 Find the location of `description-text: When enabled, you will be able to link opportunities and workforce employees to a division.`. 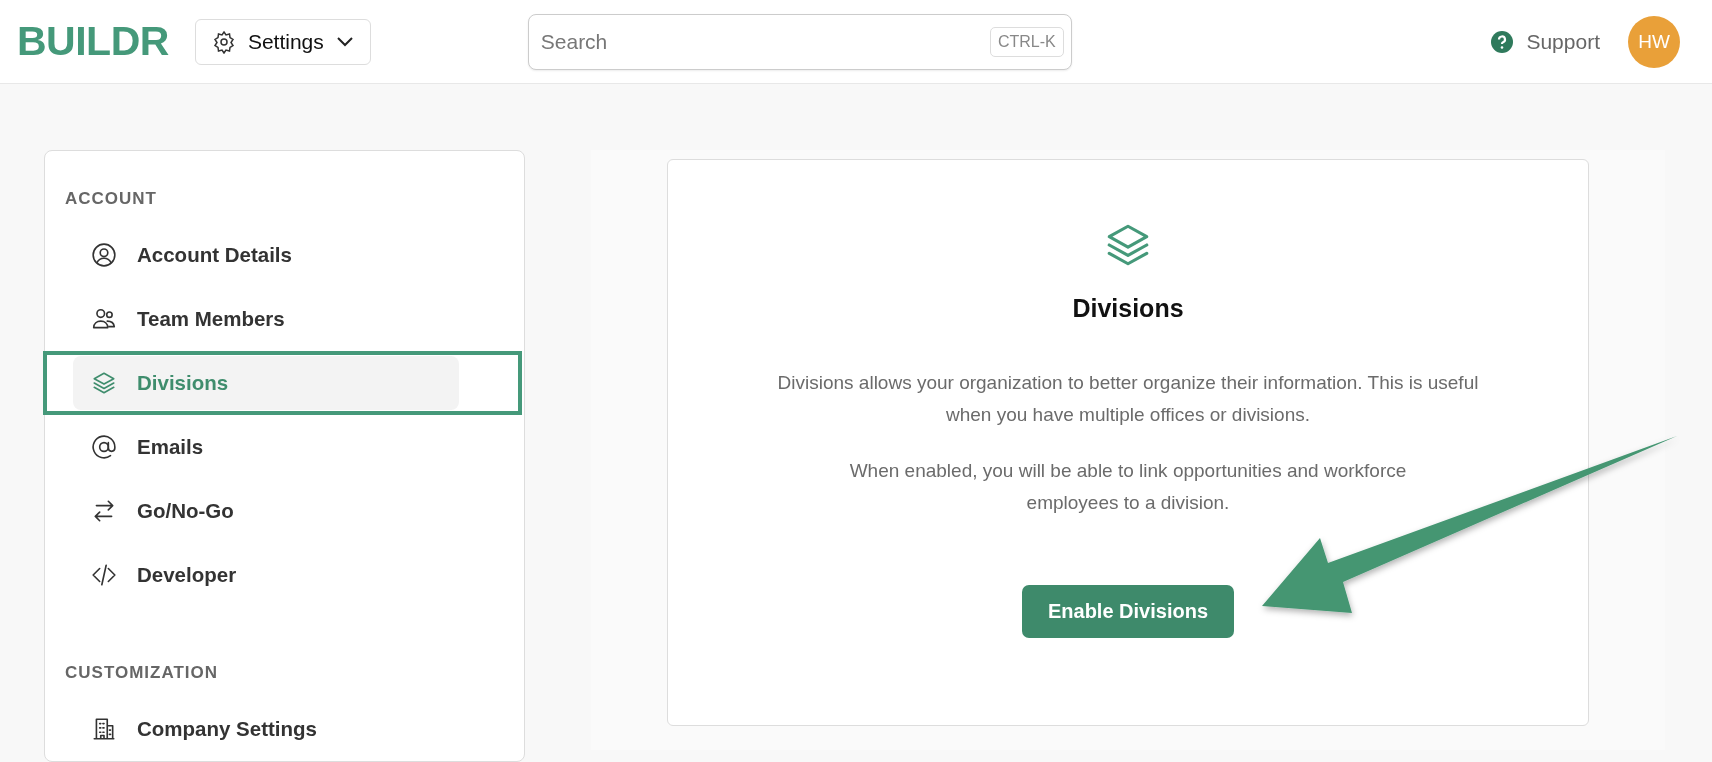

description-text: When enabled, you will be able to link opportunities and workforce employees to a division. is located at coordinates (1128, 487).